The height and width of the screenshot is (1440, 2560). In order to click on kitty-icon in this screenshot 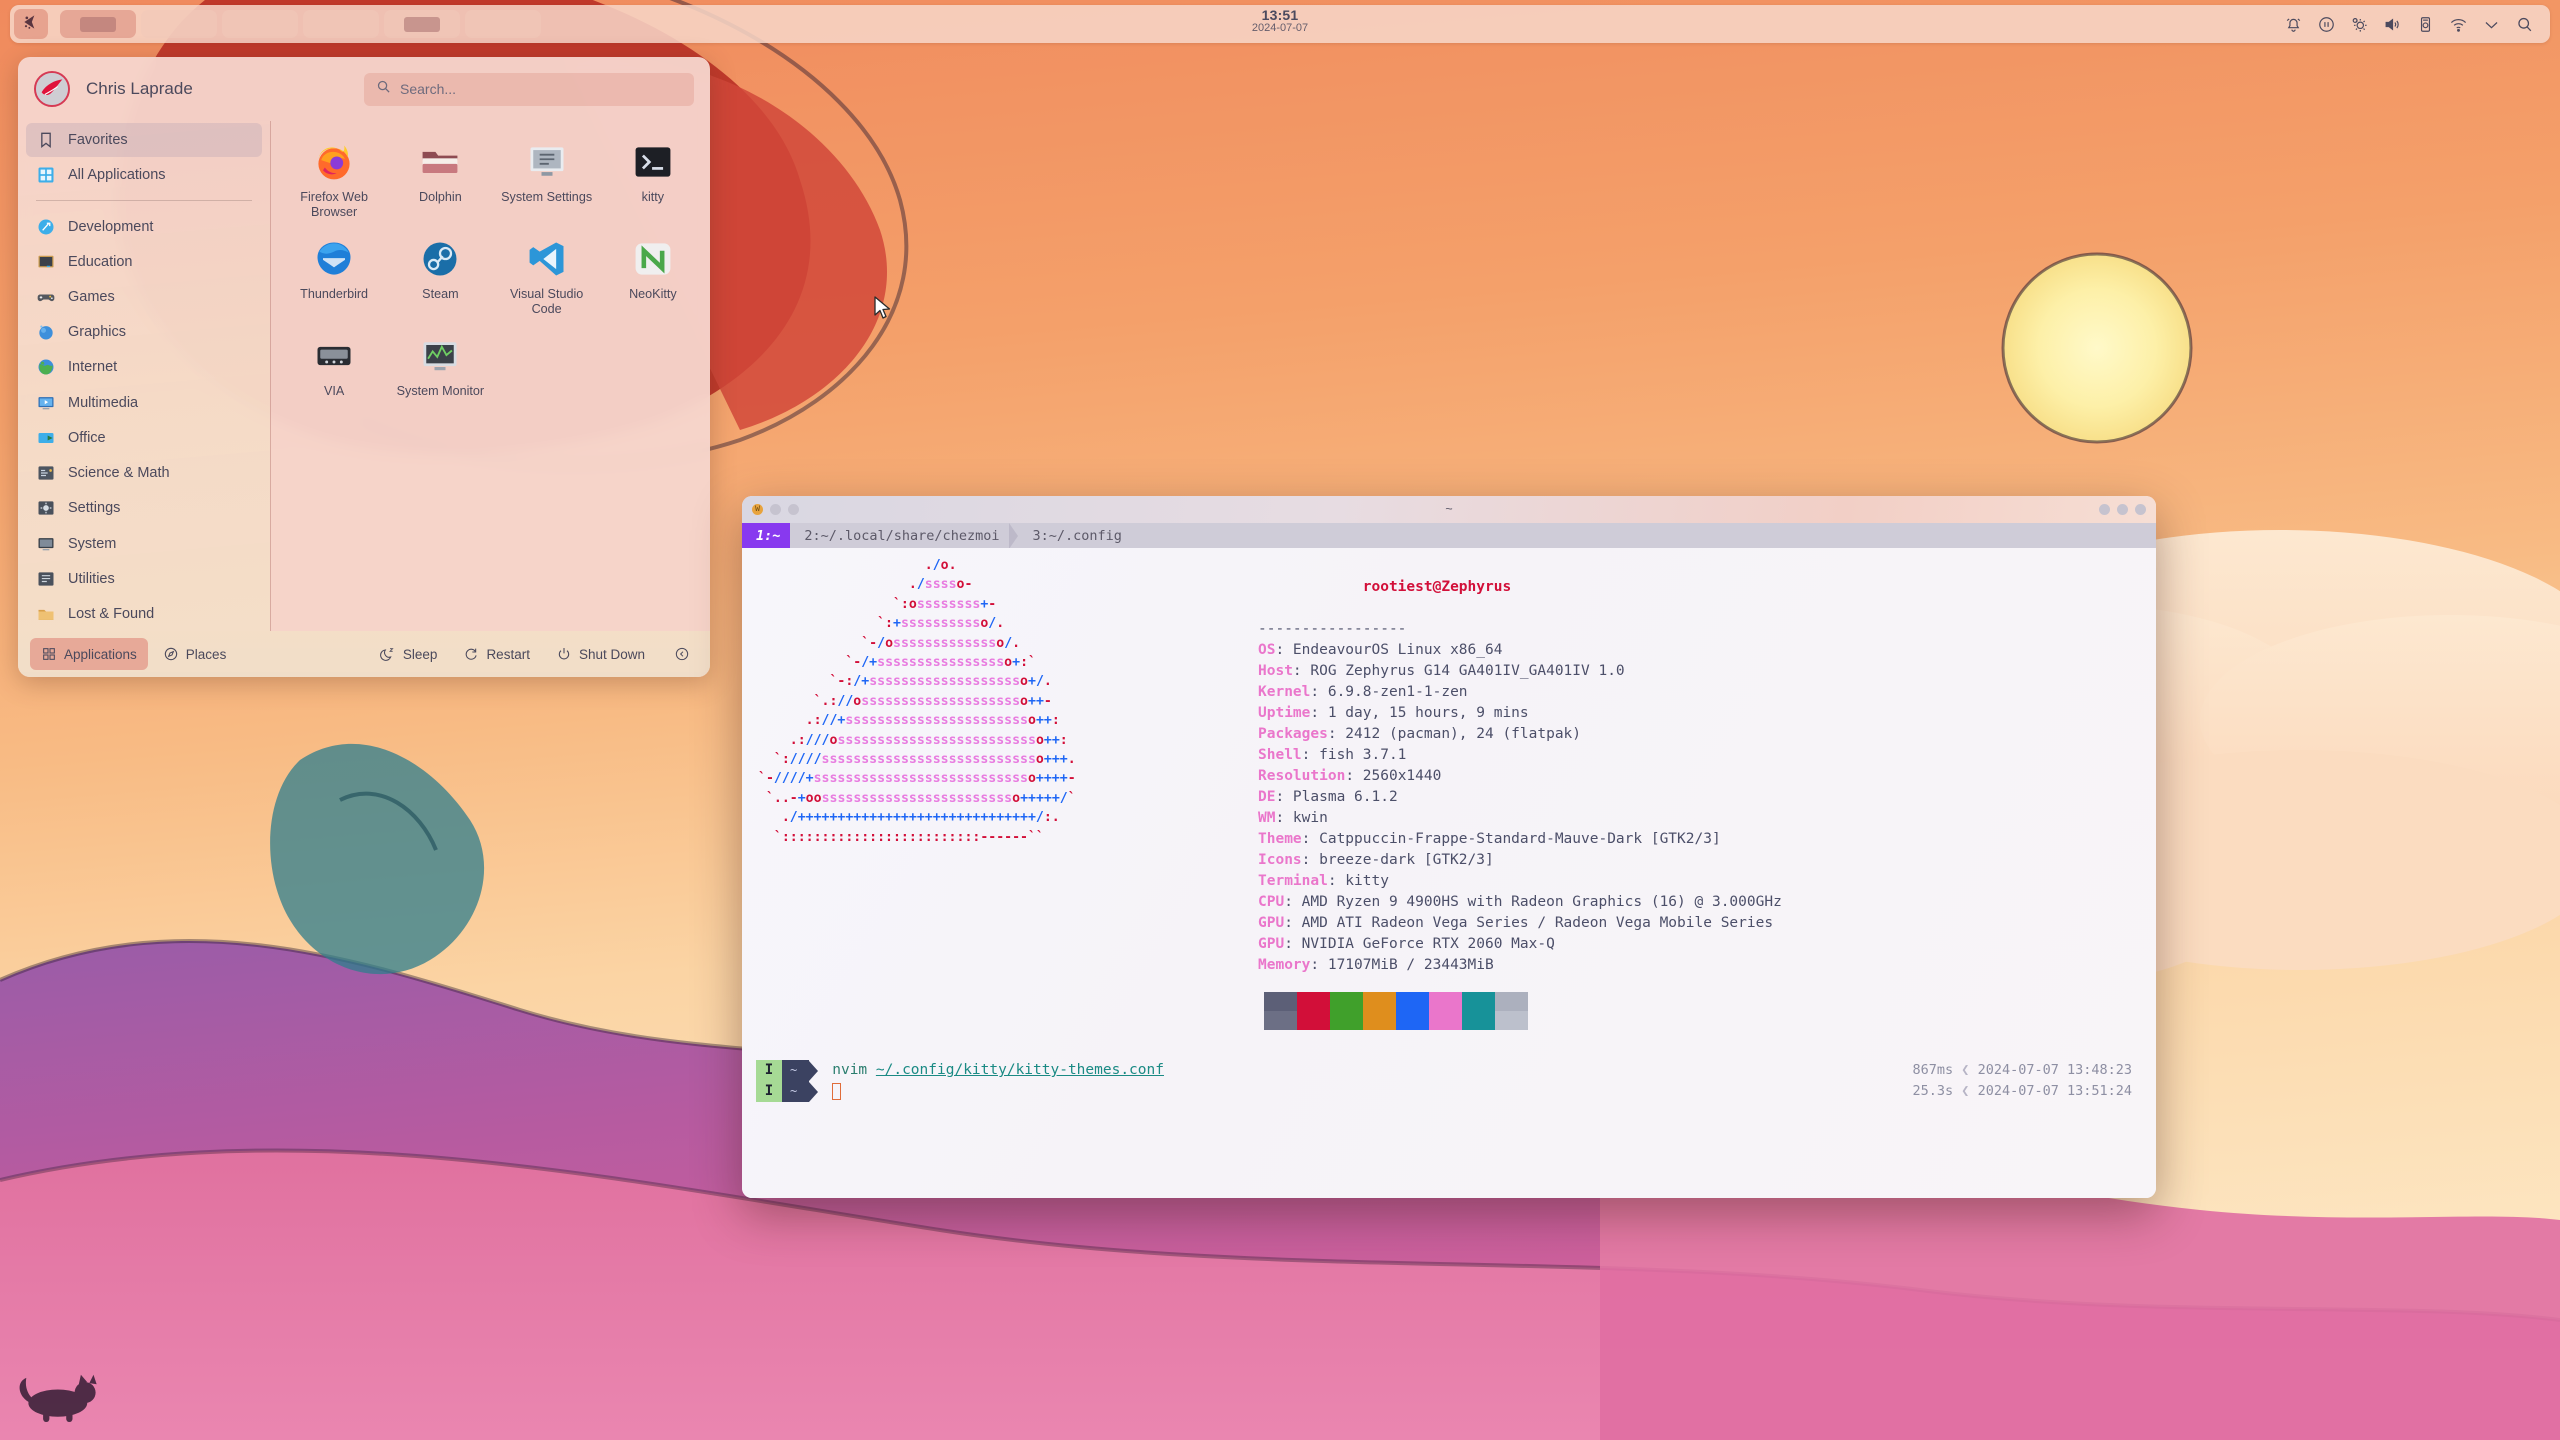, I will do `click(653, 162)`.